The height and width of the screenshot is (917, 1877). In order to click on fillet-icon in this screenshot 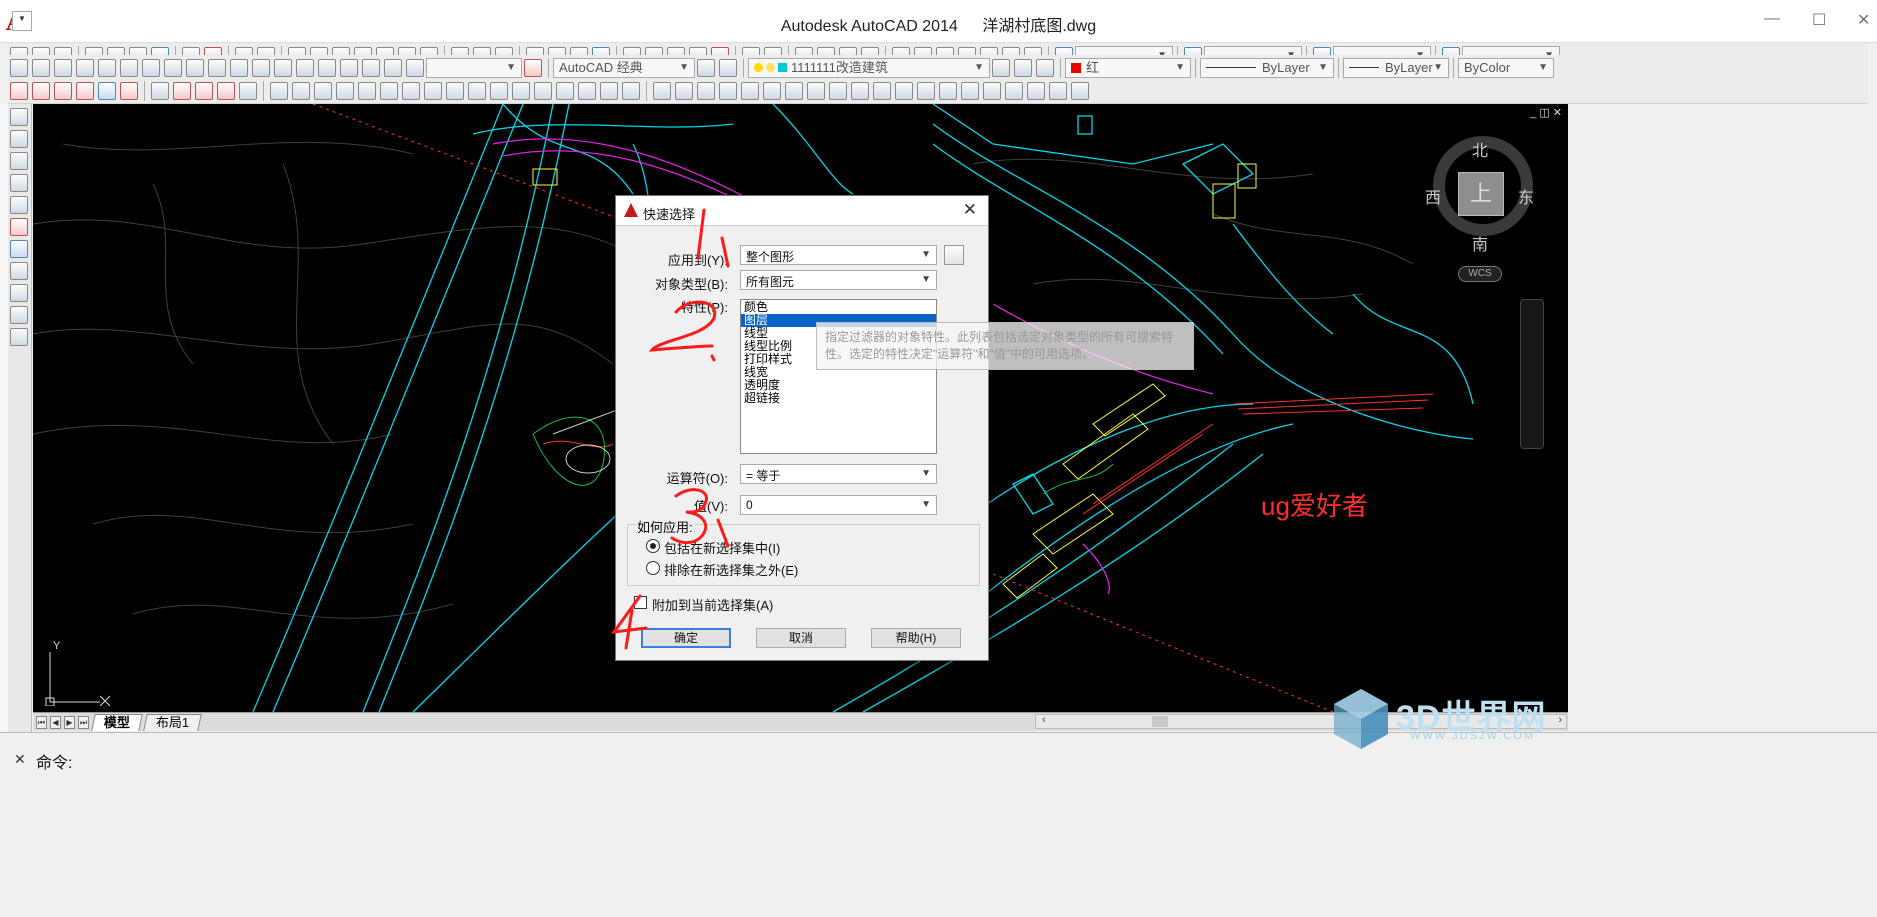, I will do `click(587, 90)`.